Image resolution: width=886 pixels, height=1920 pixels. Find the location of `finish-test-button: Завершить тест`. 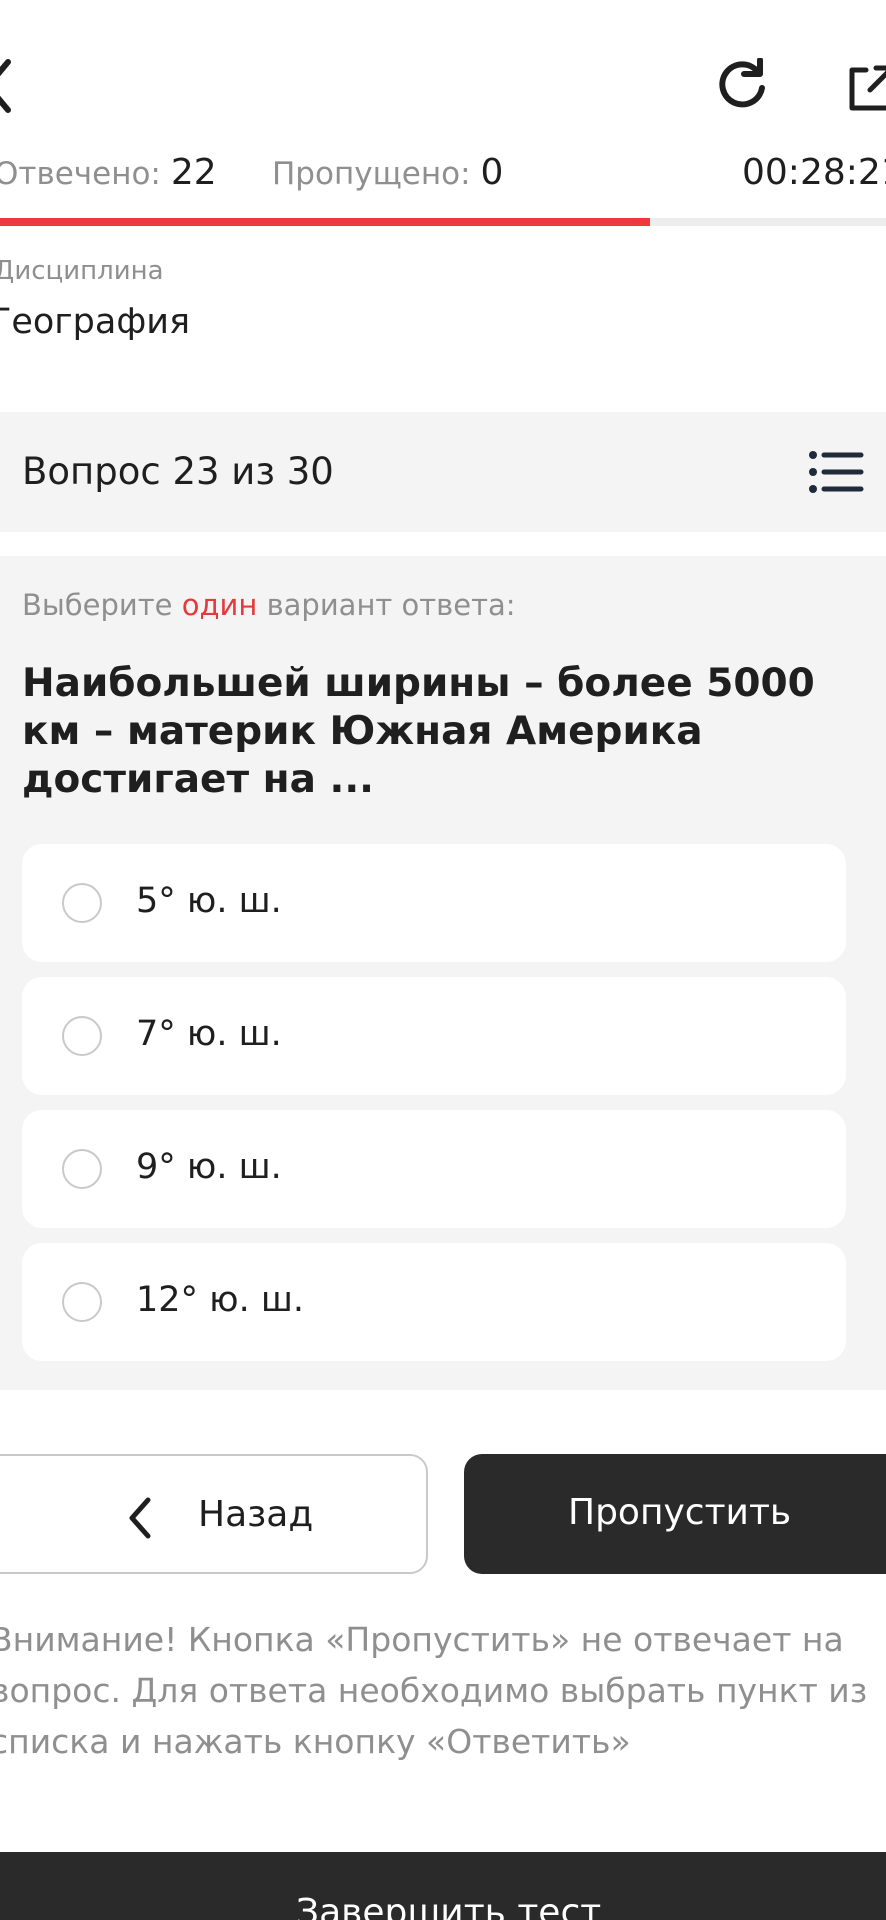

finish-test-button: Завершить тест is located at coordinates (443, 1886).